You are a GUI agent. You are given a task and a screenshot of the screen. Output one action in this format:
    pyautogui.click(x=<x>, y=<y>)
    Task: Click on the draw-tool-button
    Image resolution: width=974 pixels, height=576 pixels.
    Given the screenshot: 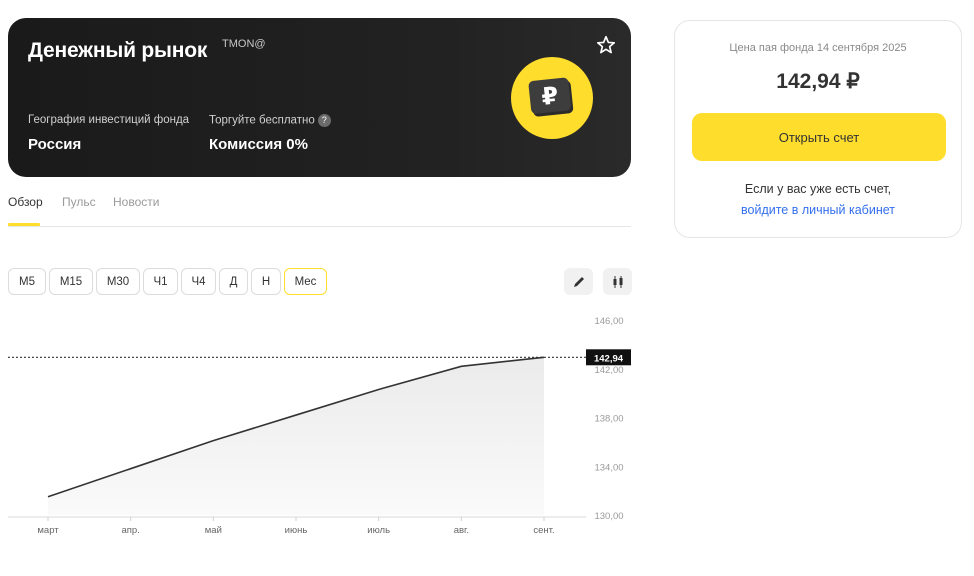 What is the action you would take?
    pyautogui.click(x=578, y=281)
    